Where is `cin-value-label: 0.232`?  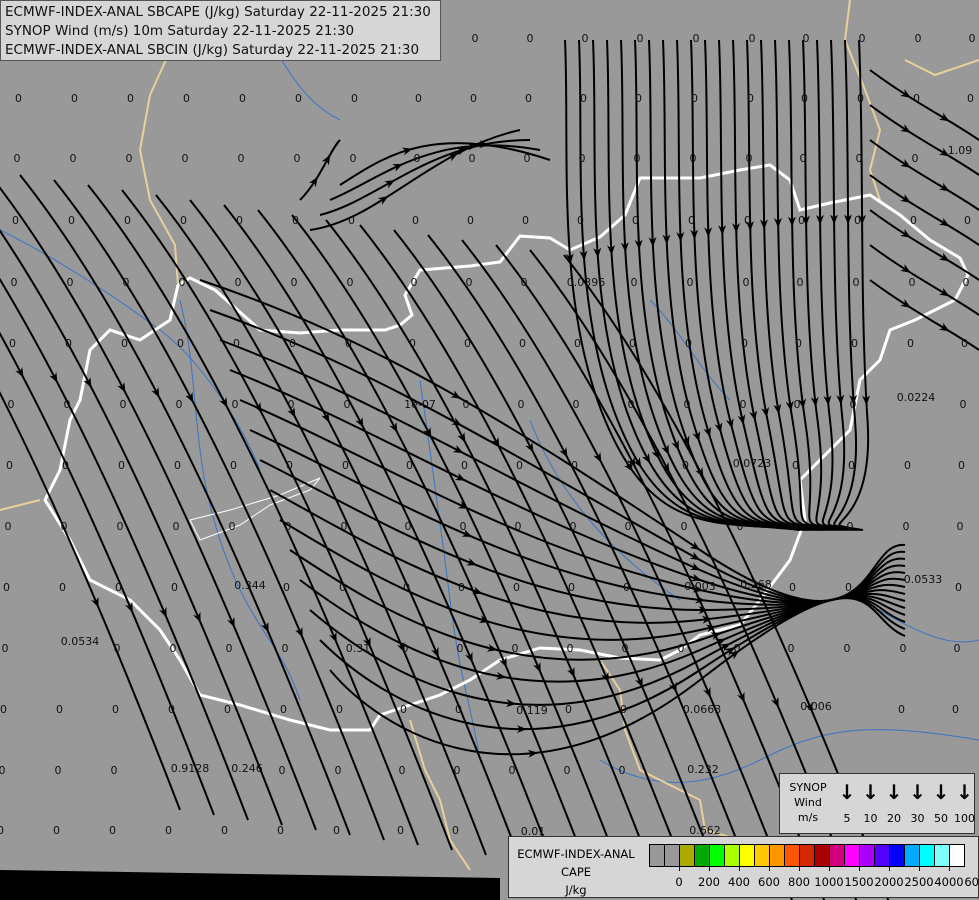 cin-value-label: 0.232 is located at coordinates (703, 769).